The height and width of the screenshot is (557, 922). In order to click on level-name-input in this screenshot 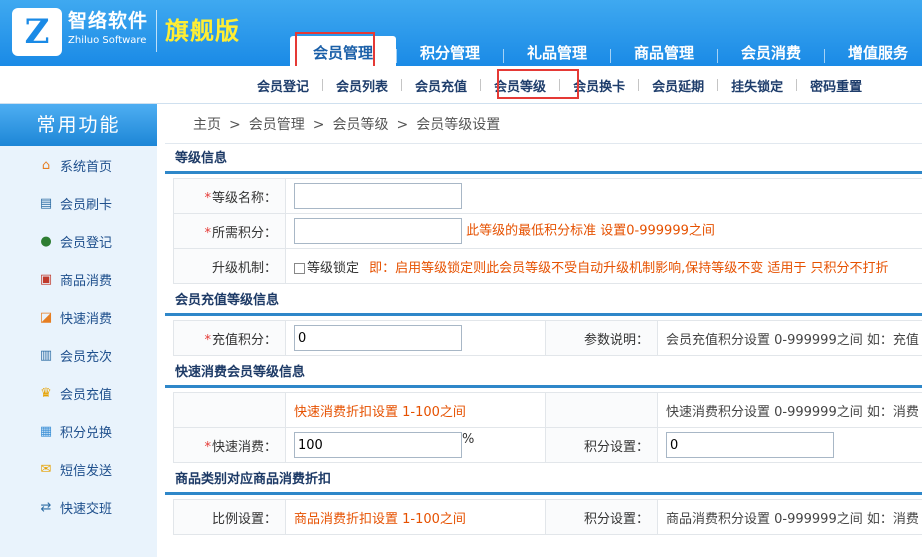, I will do `click(378, 196)`.